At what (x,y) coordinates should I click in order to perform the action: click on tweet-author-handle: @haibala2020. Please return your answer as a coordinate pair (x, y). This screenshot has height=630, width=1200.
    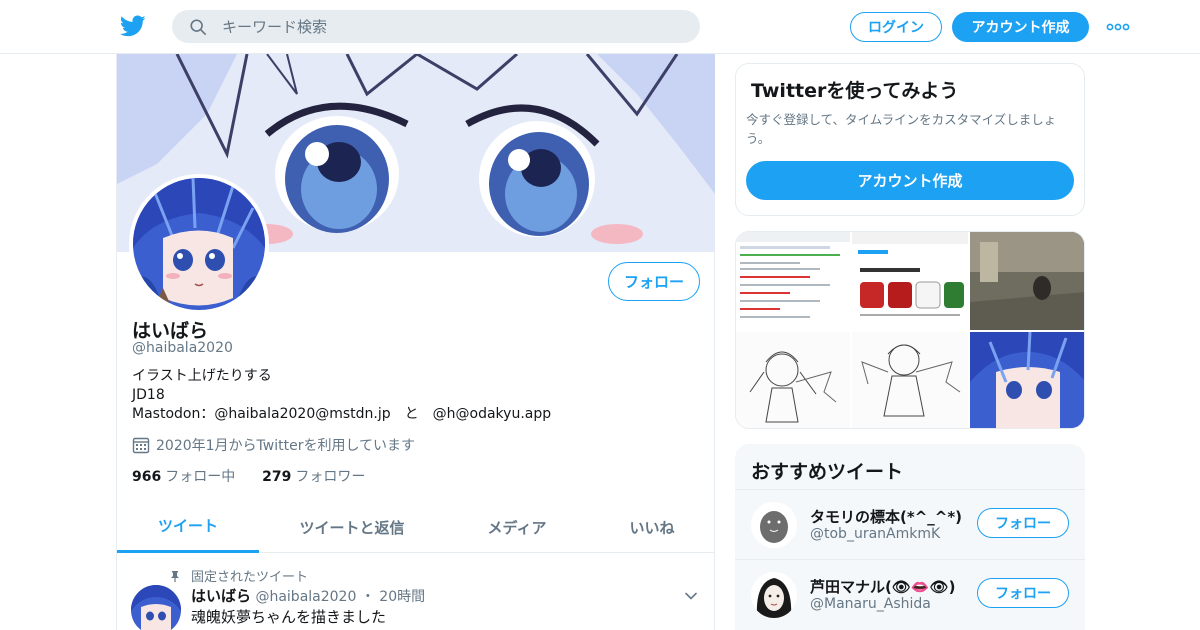
    Looking at the image, I should click on (305, 597).